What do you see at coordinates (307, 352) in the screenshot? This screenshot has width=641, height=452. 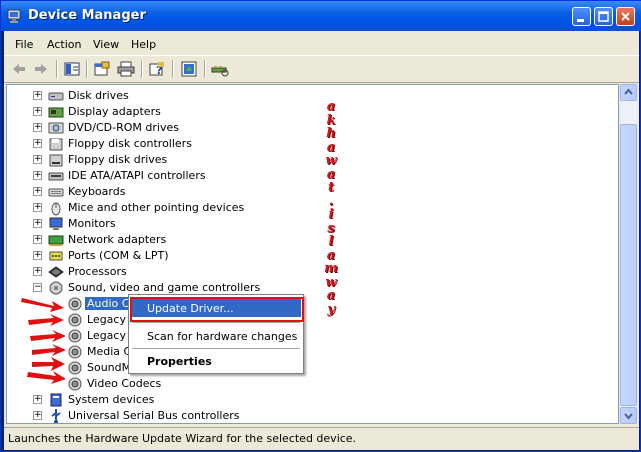 I see `tree-child-item: Media Co` at bounding box center [307, 352].